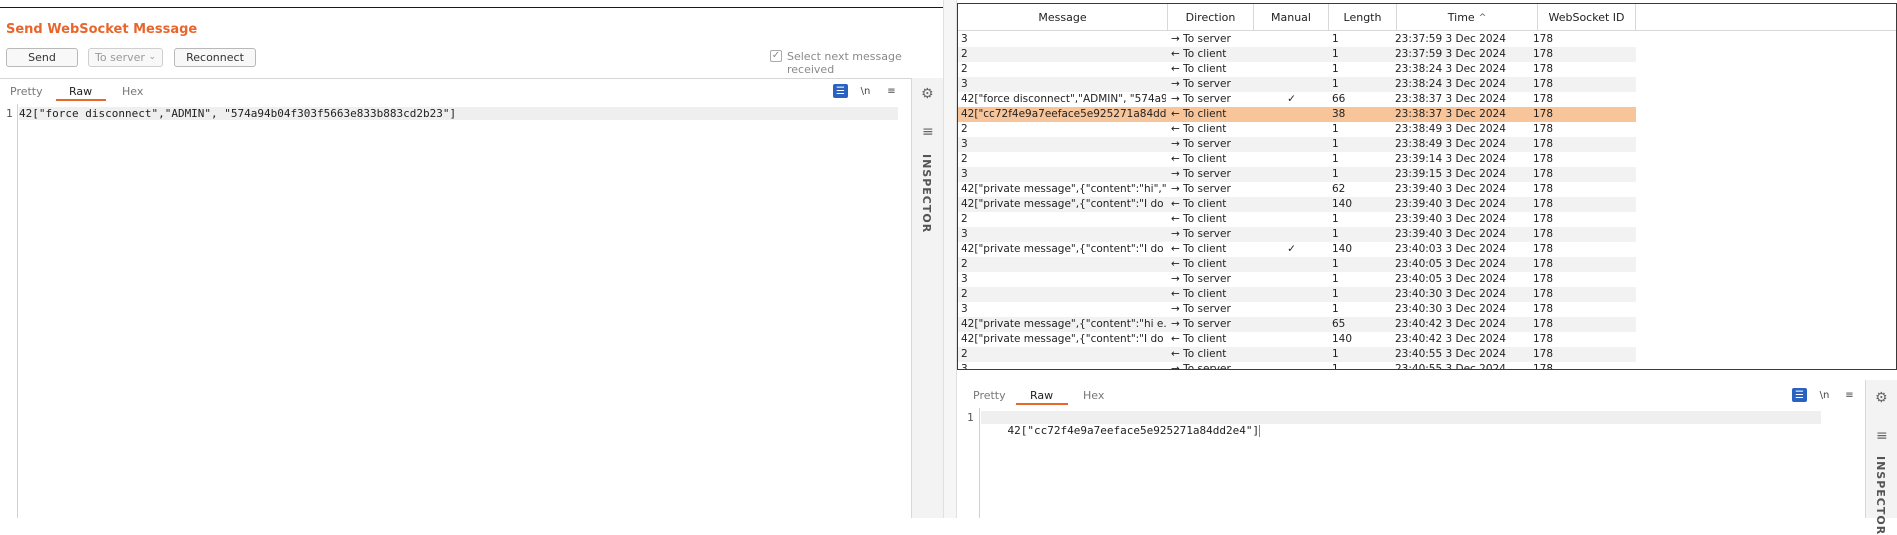 This screenshot has width=1897, height=535. I want to click on table-row: 2 ← To client 1 23:40:30 3 Dec 2024 178, so click(1297, 294).